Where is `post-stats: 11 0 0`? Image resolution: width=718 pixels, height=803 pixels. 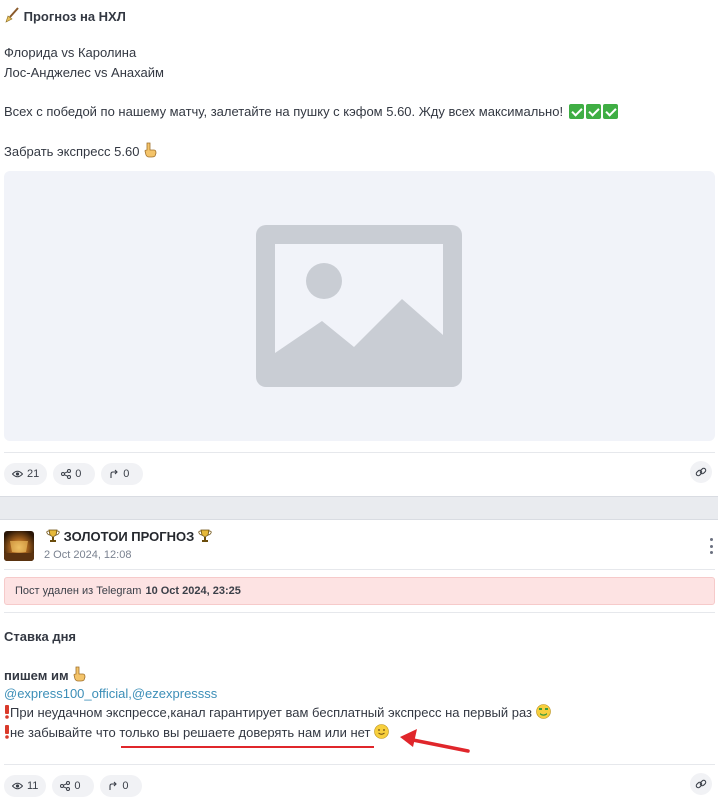 post-stats: 11 0 0 is located at coordinates (73, 786).